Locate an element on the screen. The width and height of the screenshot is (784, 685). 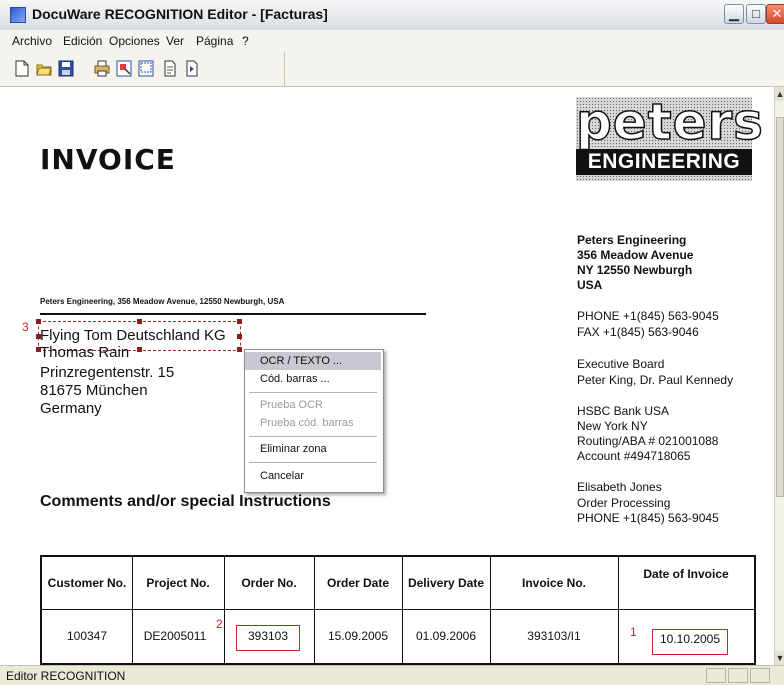
zone-marker-3: 3 is located at coordinates (25, 327).